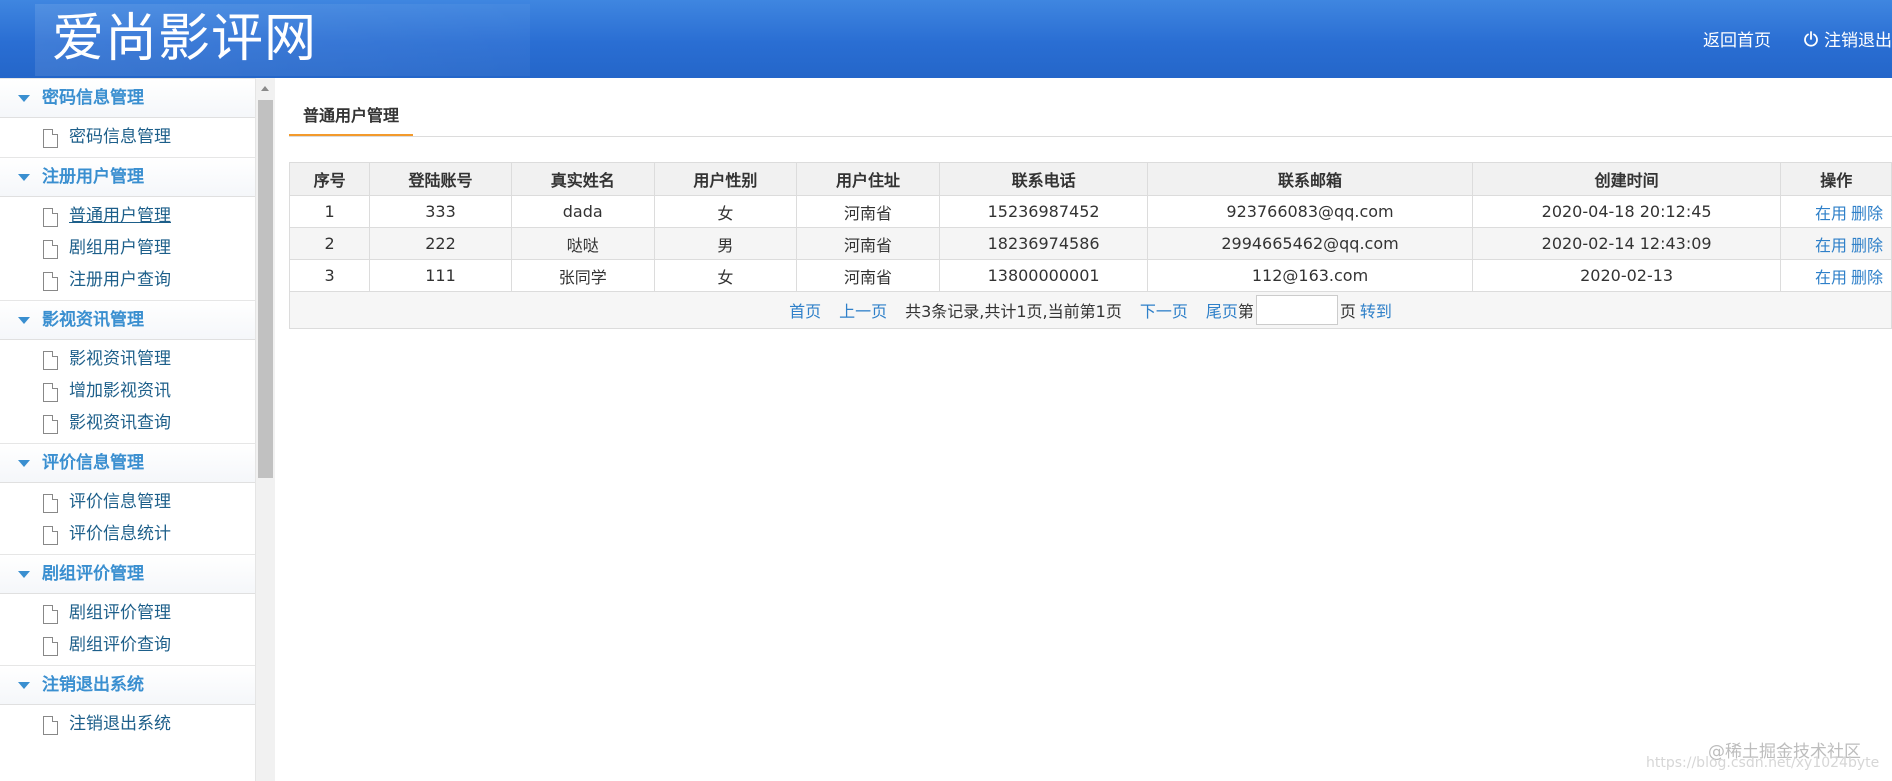 The width and height of the screenshot is (1892, 781). What do you see at coordinates (1013, 311) in the screenshot?
I see `record-summary: 共3条记录,共计1页,当前第1页` at bounding box center [1013, 311].